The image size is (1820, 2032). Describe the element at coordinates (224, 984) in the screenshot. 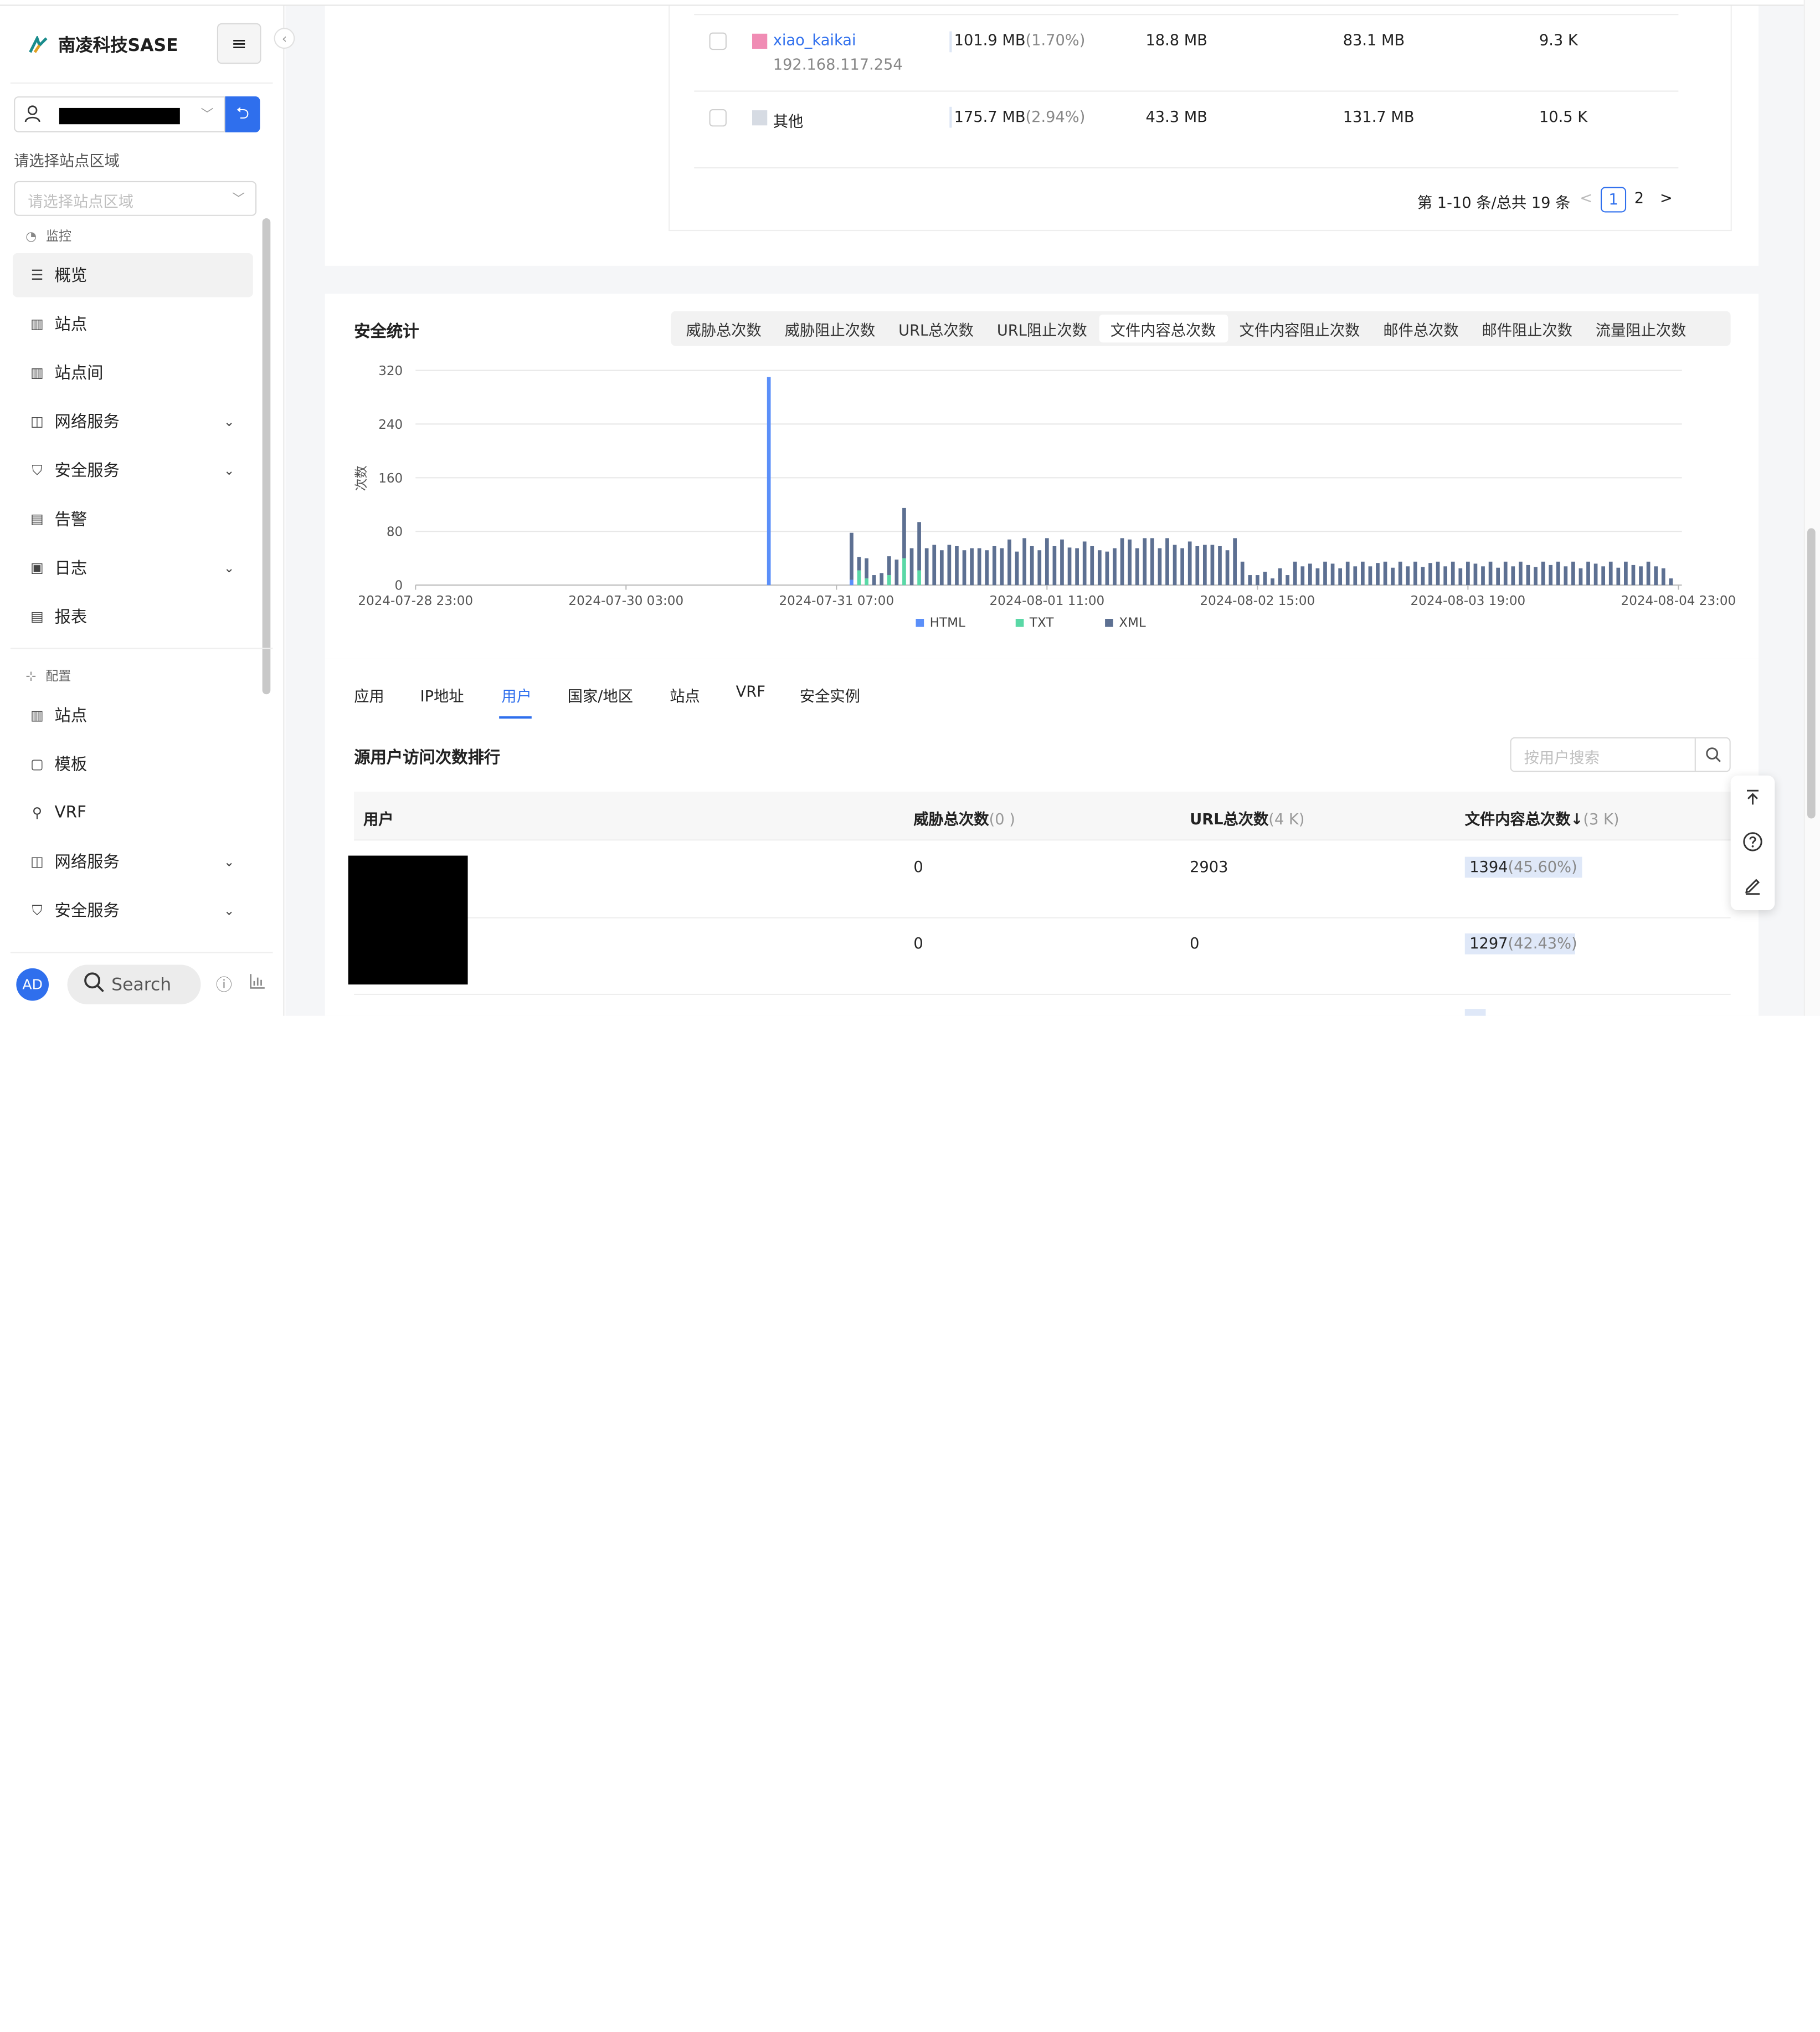

I see `help-icon: ⓘ` at that location.